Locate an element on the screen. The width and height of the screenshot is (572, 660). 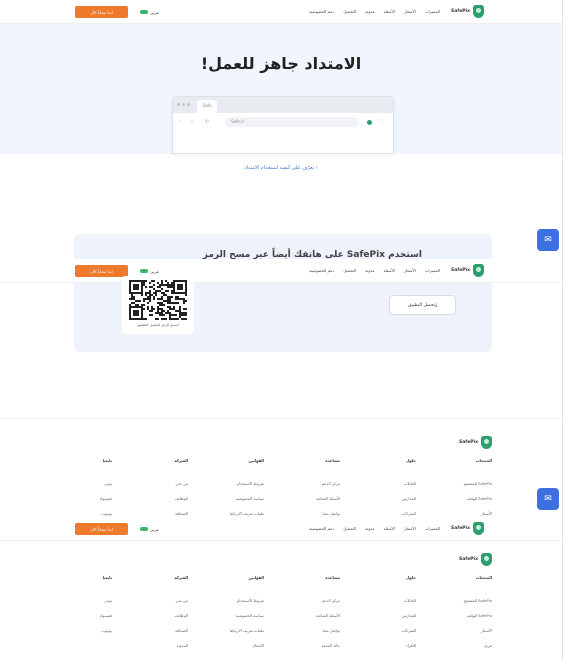
browser-mockup: Safe ‹ › ↻ Safe:// ⋮ is located at coordinates (283, 125).